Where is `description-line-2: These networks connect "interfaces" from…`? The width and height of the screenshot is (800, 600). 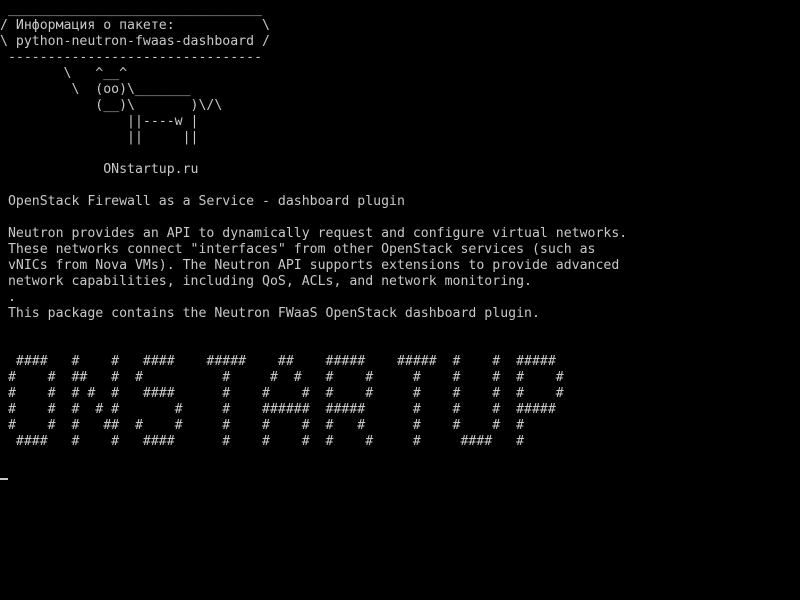 description-line-2: These networks connect "interfaces" from… is located at coordinates (298, 249).